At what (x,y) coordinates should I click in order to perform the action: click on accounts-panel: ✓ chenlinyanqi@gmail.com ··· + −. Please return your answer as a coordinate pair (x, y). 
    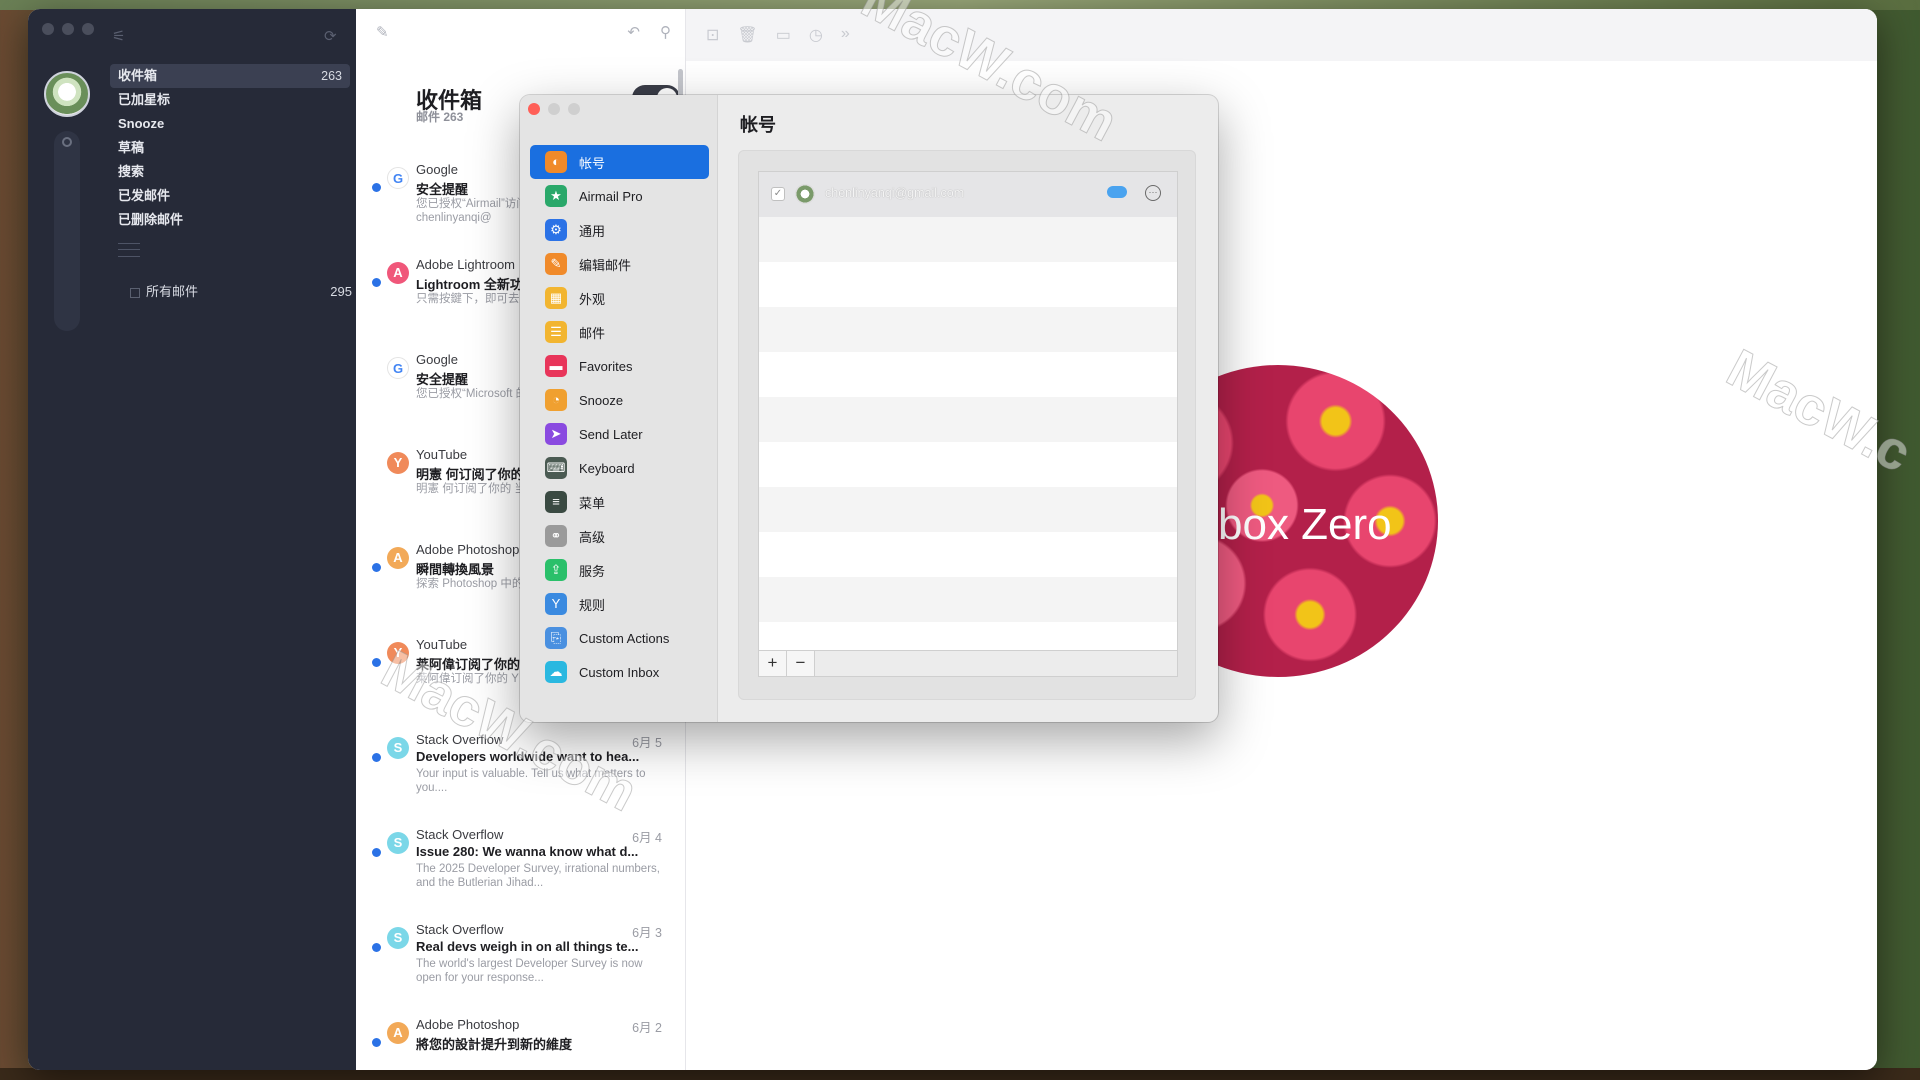
    Looking at the image, I should click on (967, 425).